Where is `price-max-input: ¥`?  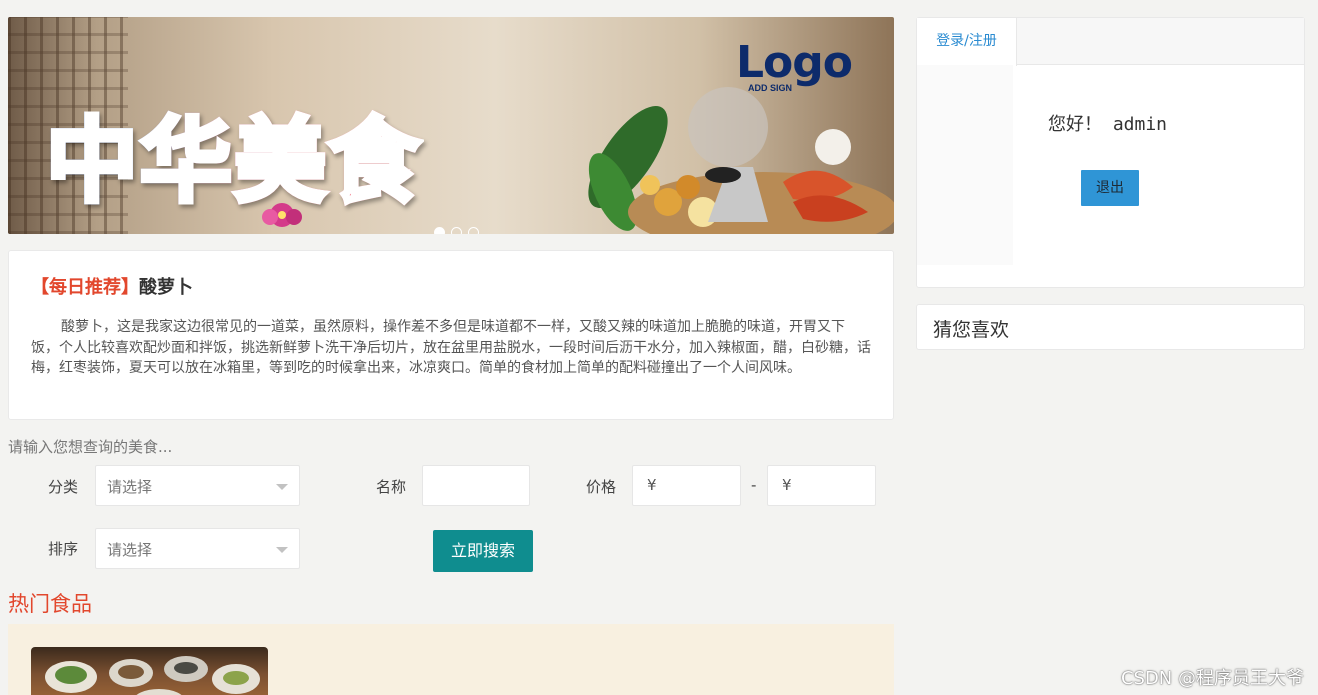
price-max-input: ¥ is located at coordinates (821, 485).